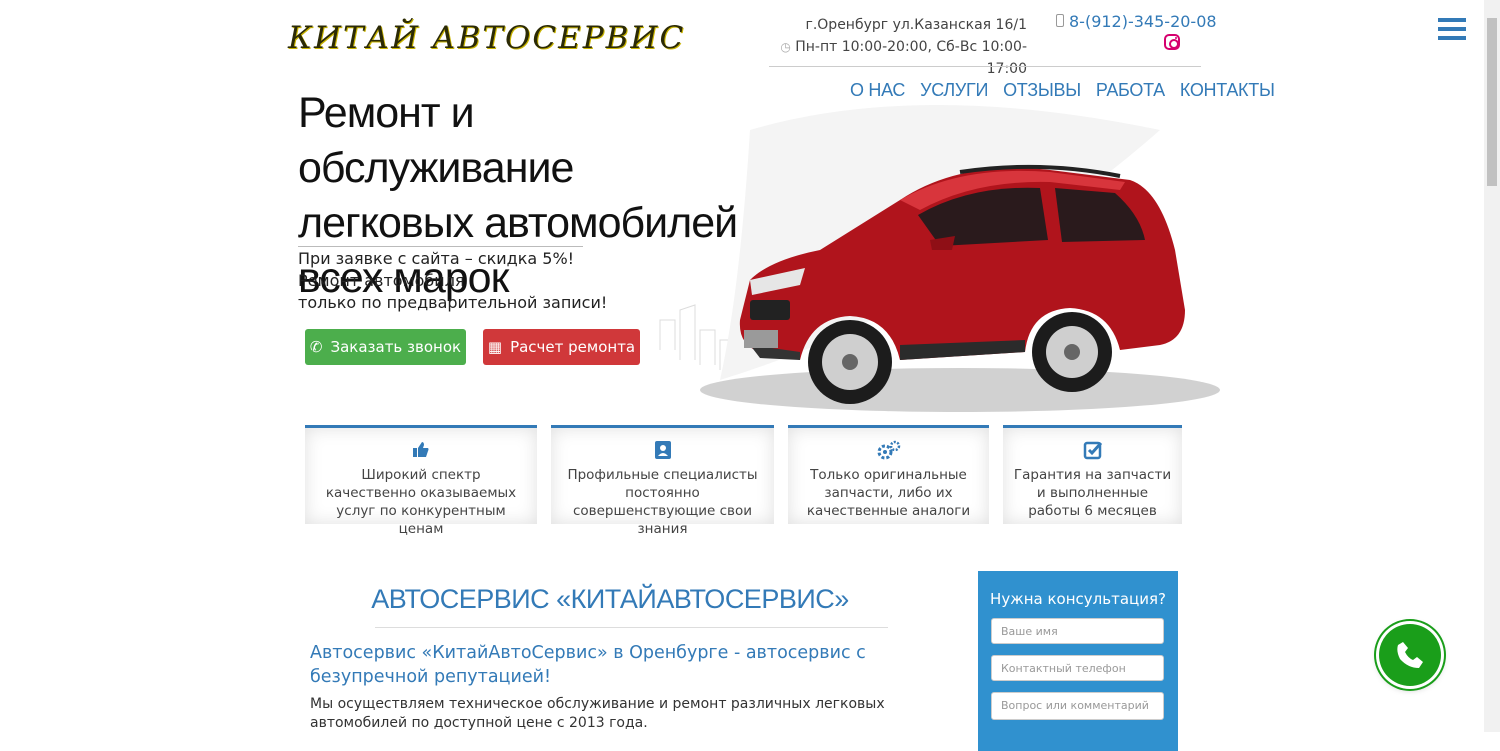 This screenshot has width=1500, height=751. Describe the element at coordinates (985, 66) in the screenshot. I see `header-divider` at that location.